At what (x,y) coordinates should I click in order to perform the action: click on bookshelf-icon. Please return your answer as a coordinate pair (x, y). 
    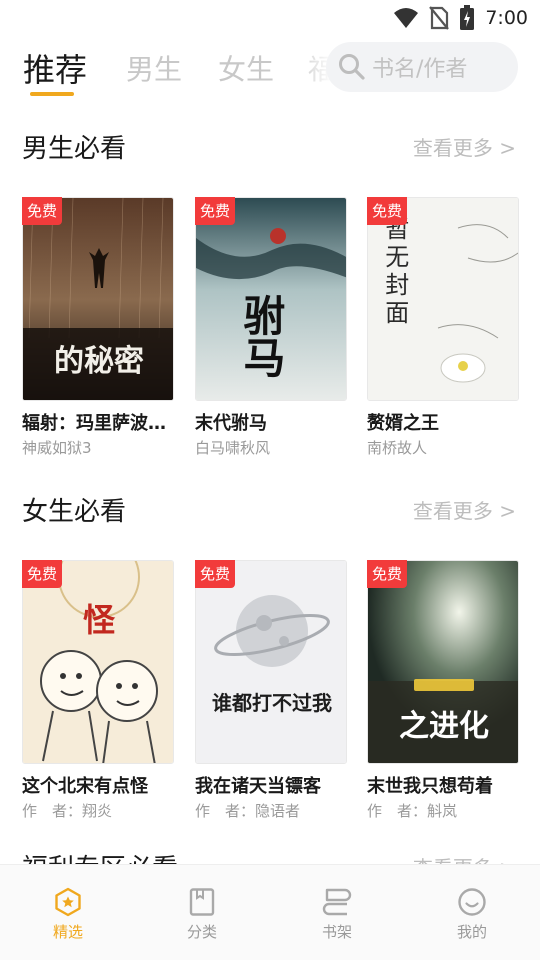
    Looking at the image, I should click on (337, 902).